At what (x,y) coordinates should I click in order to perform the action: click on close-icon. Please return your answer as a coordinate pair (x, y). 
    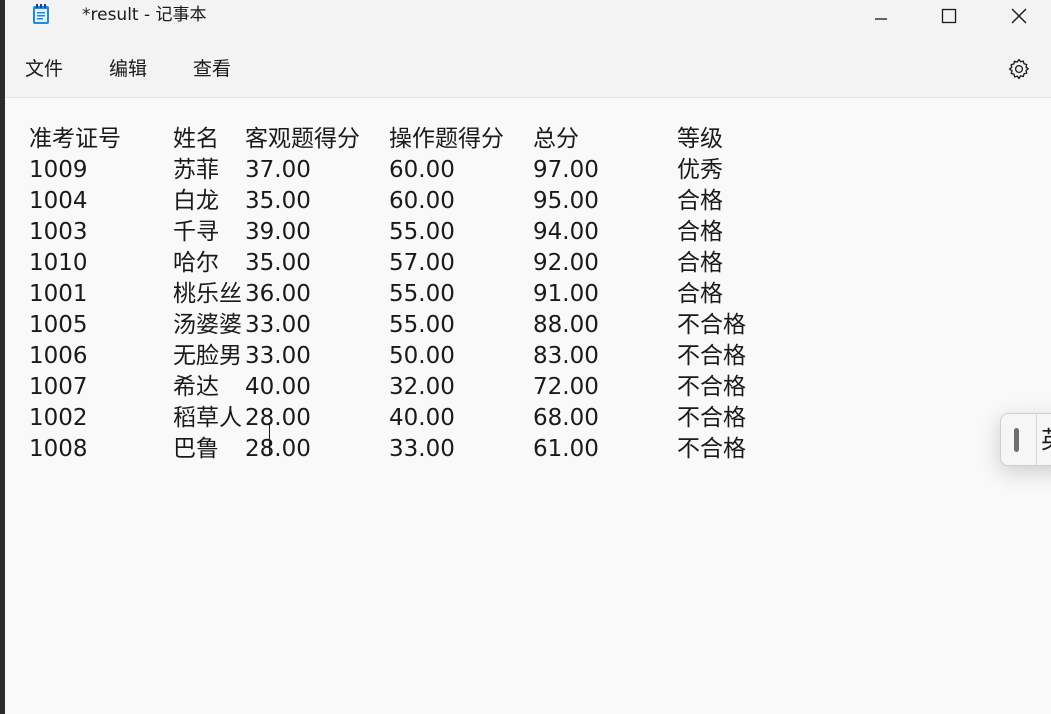
    Looking at the image, I should click on (1019, 16).